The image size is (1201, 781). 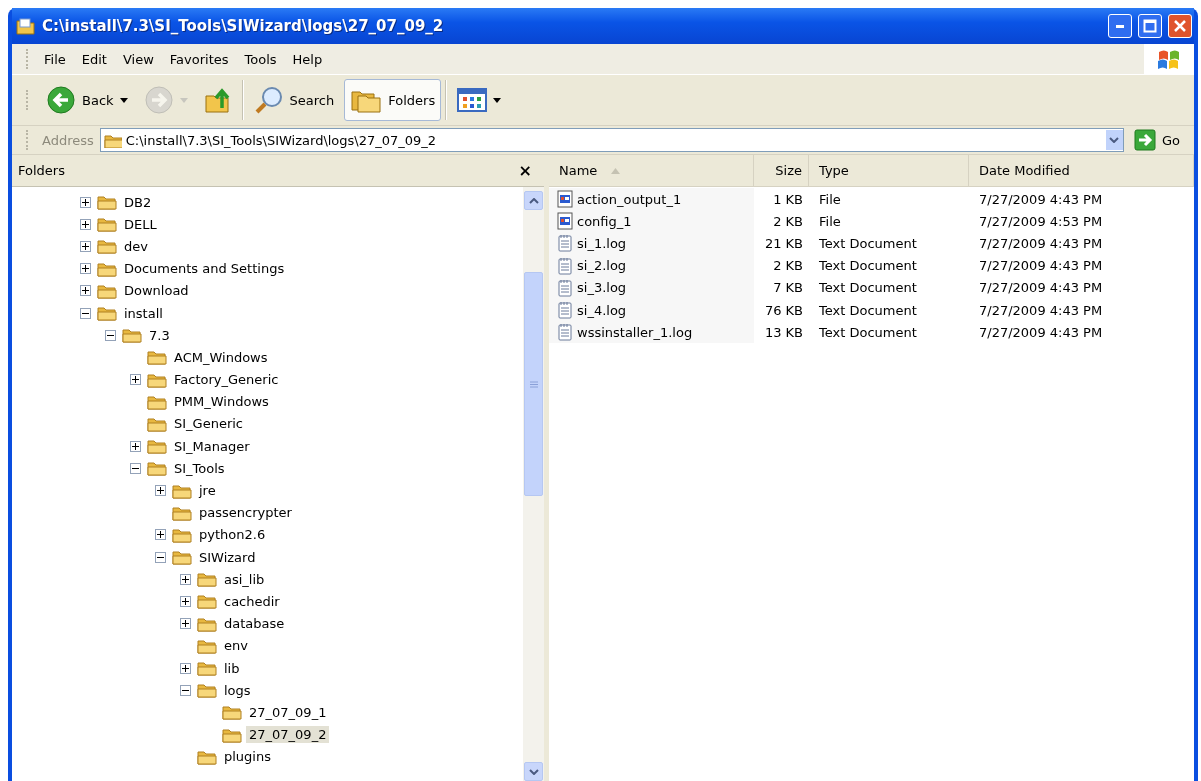 What do you see at coordinates (138, 202) in the screenshot?
I see `tree-item: DB2` at bounding box center [138, 202].